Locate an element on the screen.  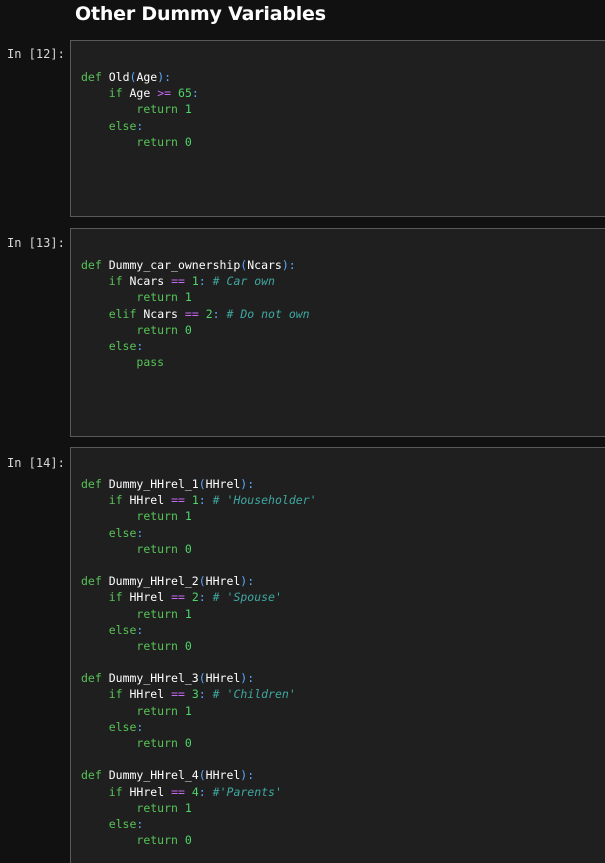
code-token: Dummy_HHrel_2 is located at coordinates (153, 581).